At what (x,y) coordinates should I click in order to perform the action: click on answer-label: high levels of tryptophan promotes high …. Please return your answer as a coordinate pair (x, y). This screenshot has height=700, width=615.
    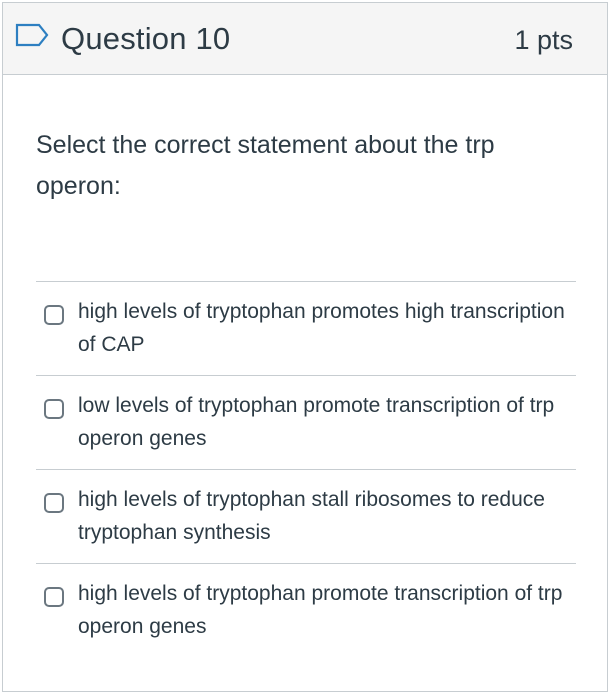
    Looking at the image, I should click on (324, 328).